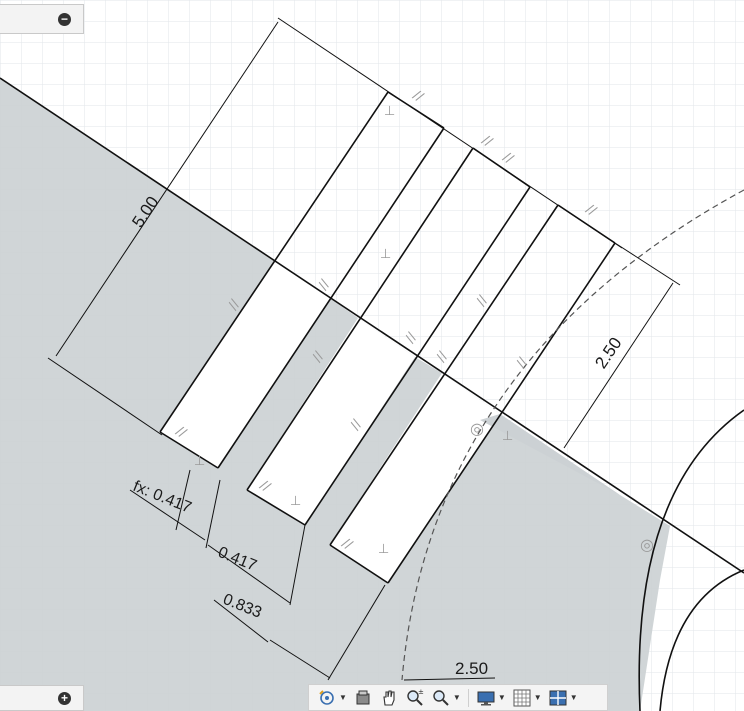 The width and height of the screenshot is (744, 711). I want to click on viewports-icon, so click(558, 697).